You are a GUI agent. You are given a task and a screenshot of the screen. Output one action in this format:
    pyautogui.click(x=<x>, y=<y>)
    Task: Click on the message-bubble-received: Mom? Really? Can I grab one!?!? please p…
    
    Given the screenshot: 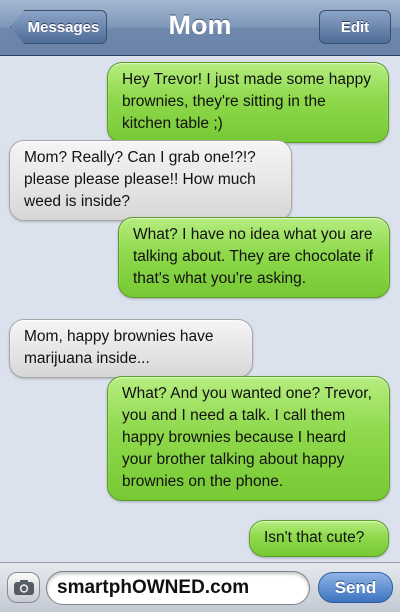 What is the action you would take?
    pyautogui.click(x=150, y=180)
    